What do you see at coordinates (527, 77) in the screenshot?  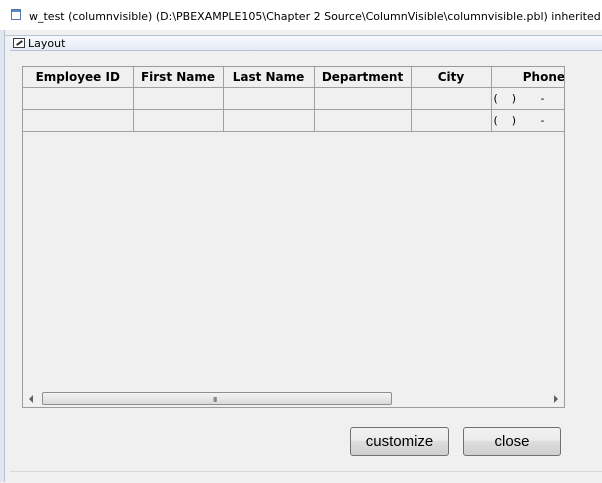 I see `column-header-phone: Phone` at bounding box center [527, 77].